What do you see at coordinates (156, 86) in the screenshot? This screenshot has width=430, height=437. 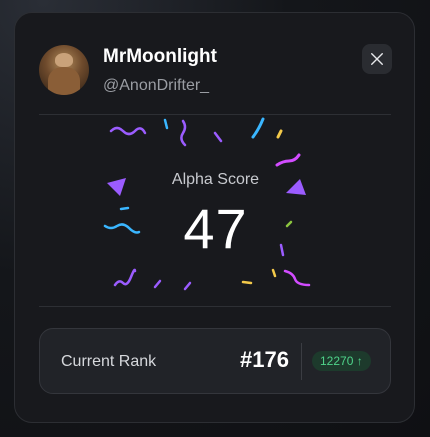 I see `profile-handle: @AnonDrifter_` at bounding box center [156, 86].